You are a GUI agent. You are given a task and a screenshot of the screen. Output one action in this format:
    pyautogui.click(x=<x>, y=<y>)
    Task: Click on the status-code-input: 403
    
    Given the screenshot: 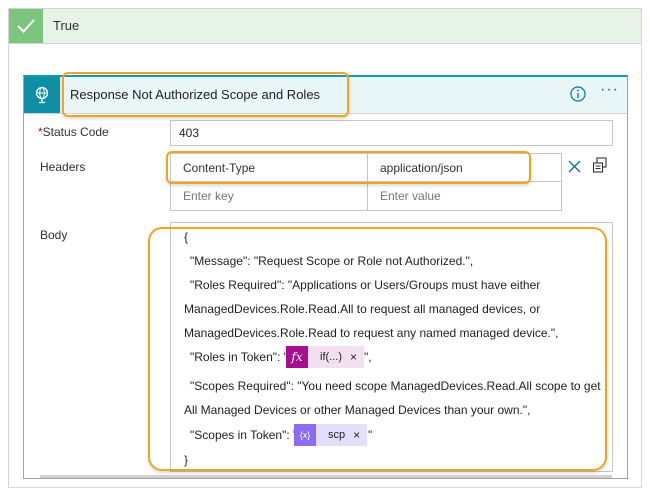 What is the action you would take?
    pyautogui.click(x=391, y=133)
    